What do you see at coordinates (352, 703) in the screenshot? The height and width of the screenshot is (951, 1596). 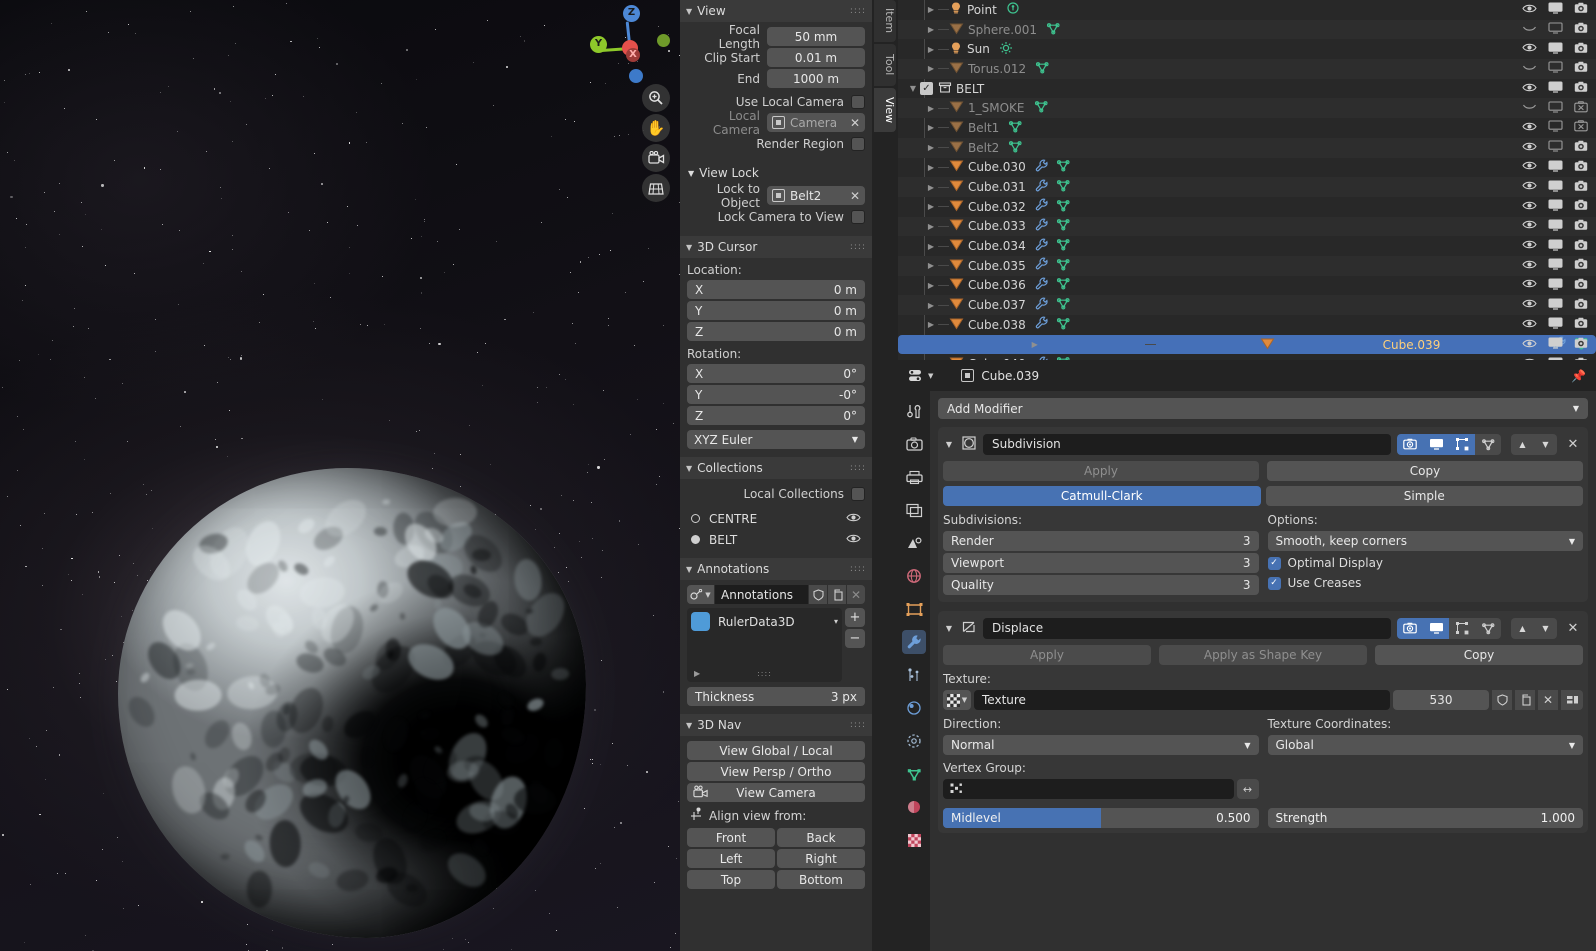 I see `asteroid-object` at bounding box center [352, 703].